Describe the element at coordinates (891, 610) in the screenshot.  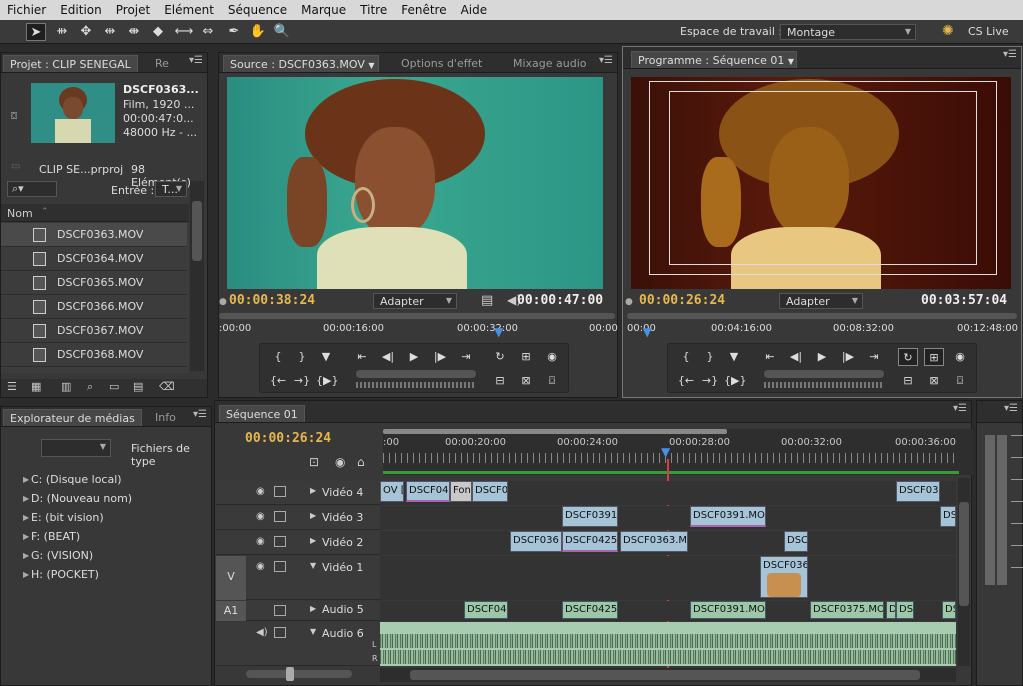
I see `clip-a5-5: D` at that location.